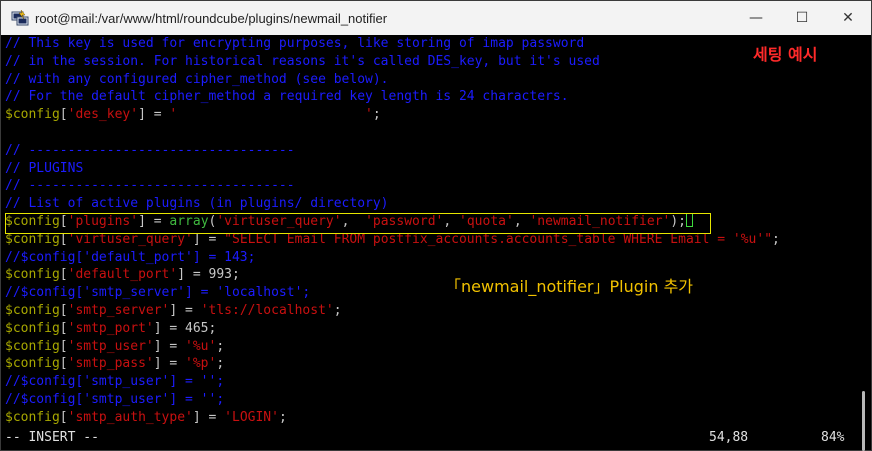 This screenshot has height=451, width=872. Describe the element at coordinates (404, 221) in the screenshot. I see `code-token: 'password'` at that location.